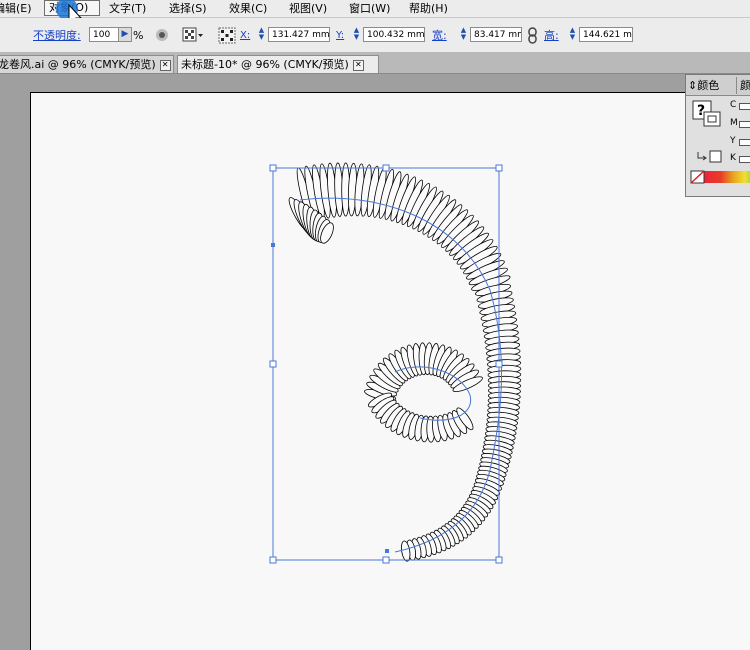 The height and width of the screenshot is (650, 750). I want to click on align-grid-icon, so click(227, 35).